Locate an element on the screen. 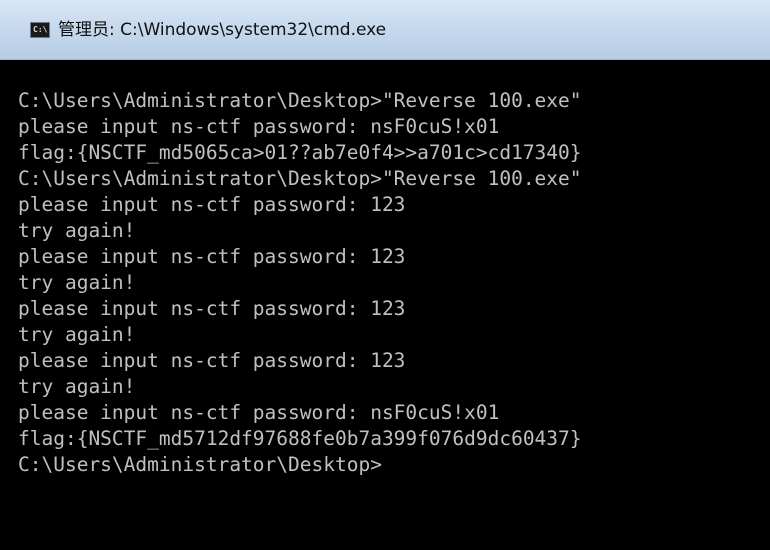 The height and width of the screenshot is (550, 770). cmd-icon-glyph: C:\ is located at coordinates (40, 29).